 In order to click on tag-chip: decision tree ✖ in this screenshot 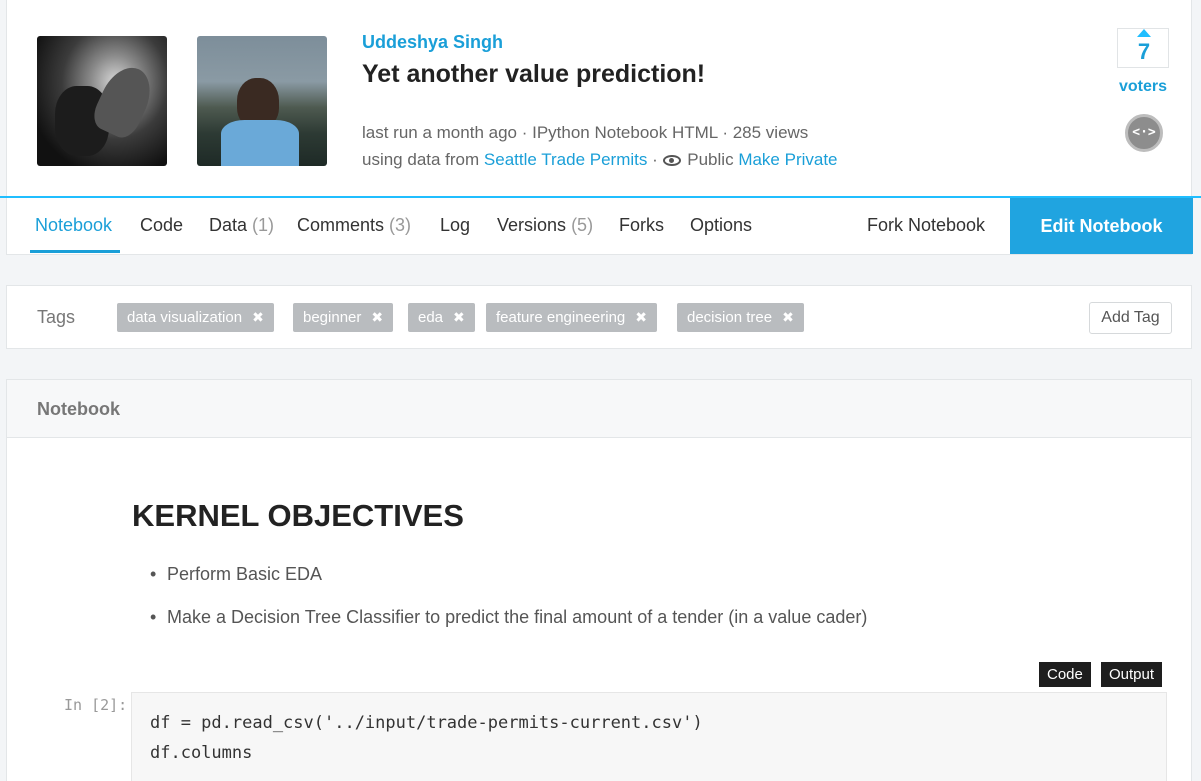, I will do `click(740, 317)`.